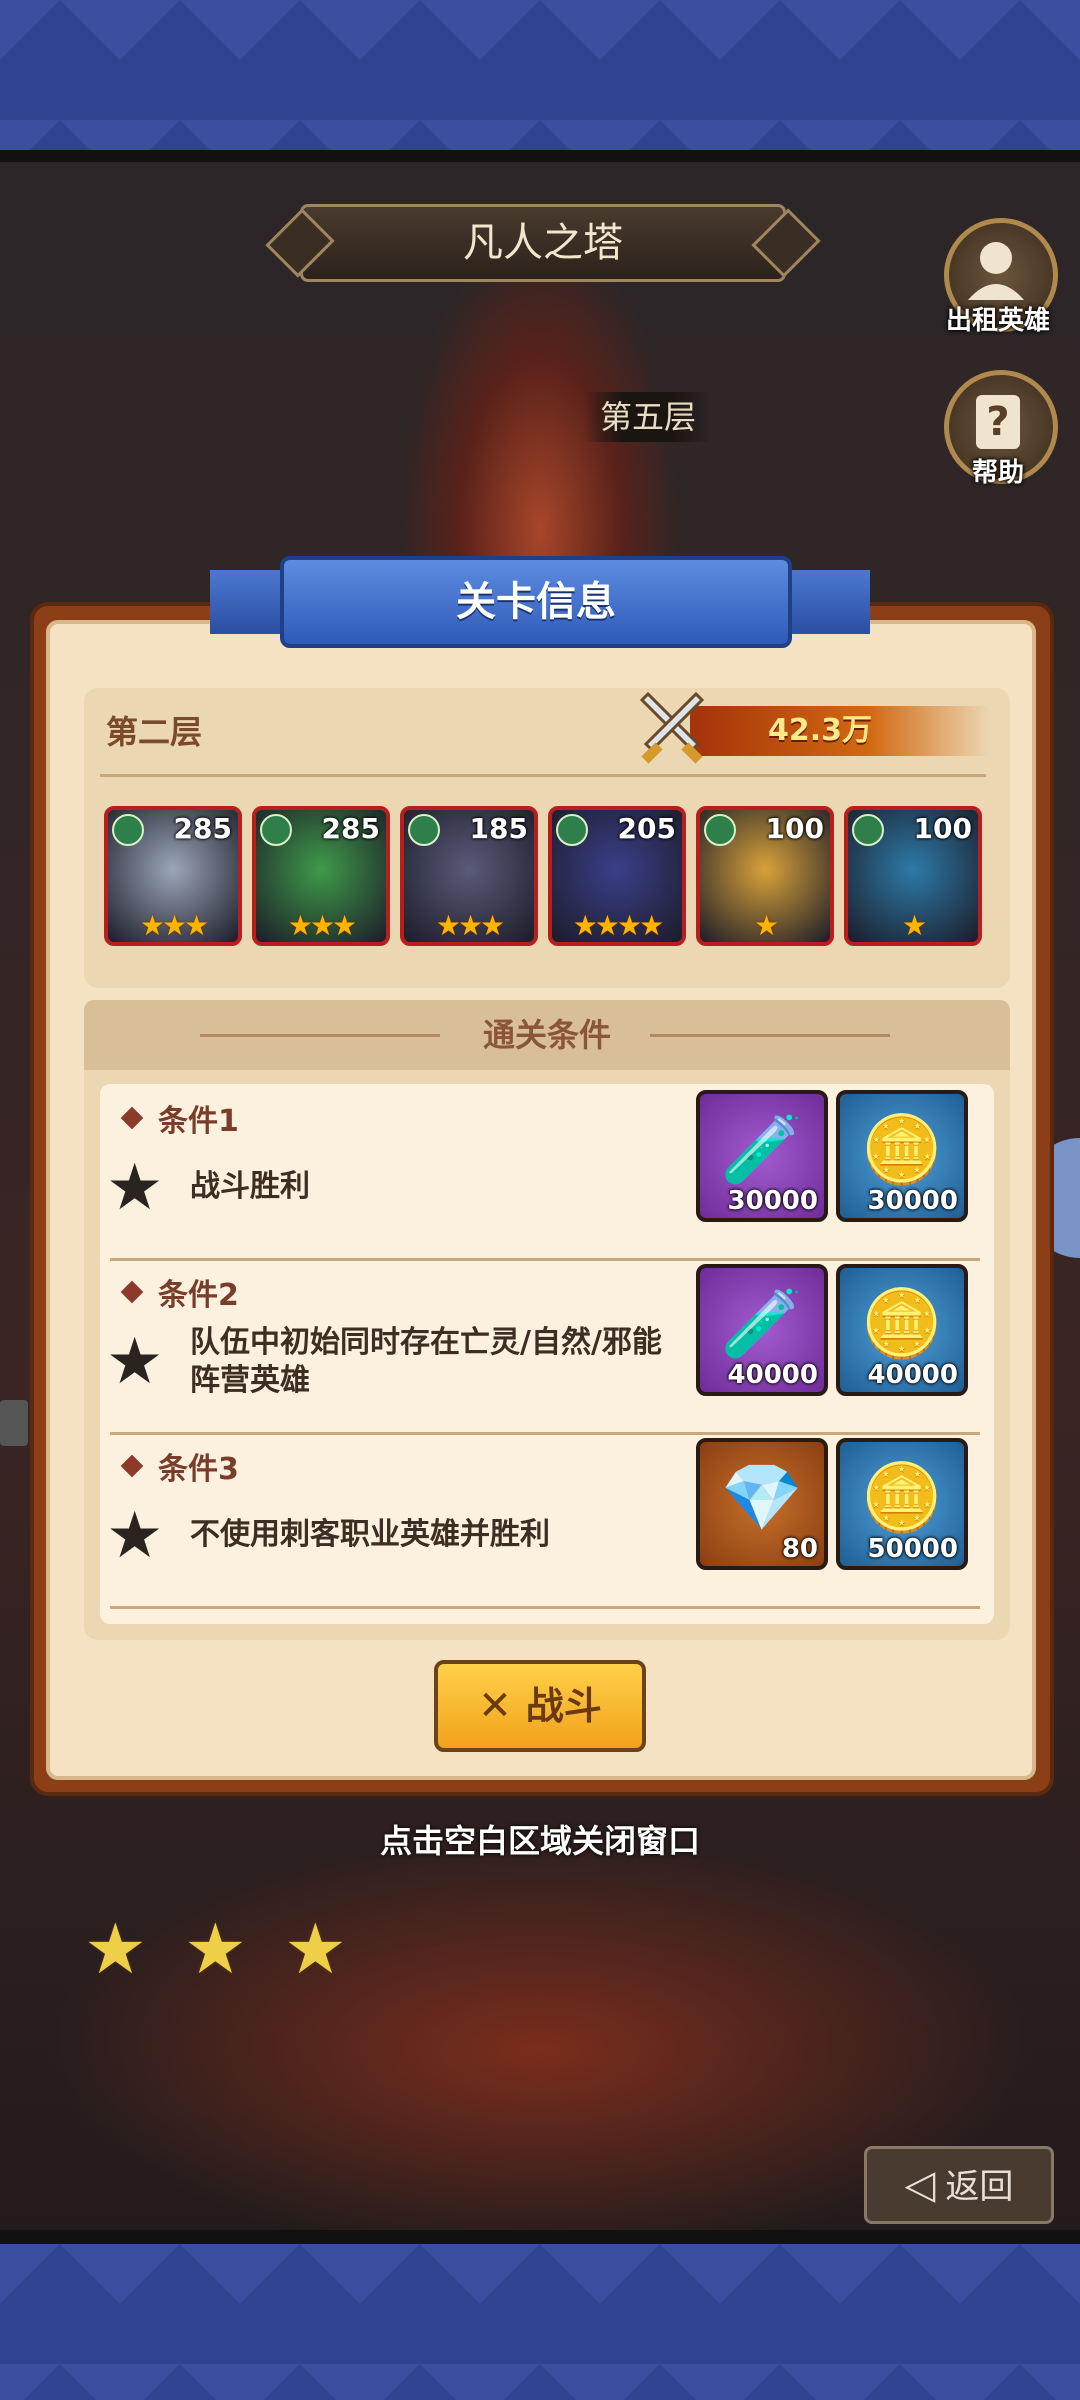 The width and height of the screenshot is (1080, 2400). Describe the element at coordinates (540, 75) in the screenshot. I see `top-border-band` at that location.